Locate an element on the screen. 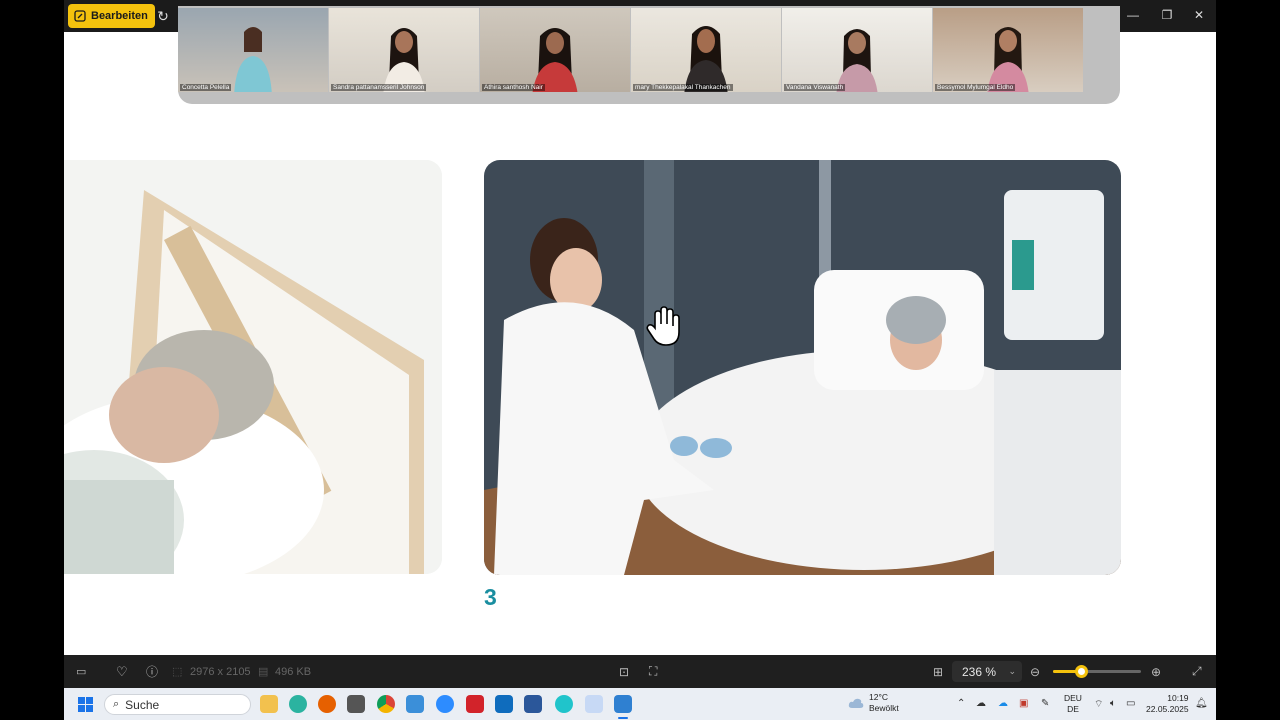  fit-screen-icon: ⊞ is located at coordinates (938, 671).